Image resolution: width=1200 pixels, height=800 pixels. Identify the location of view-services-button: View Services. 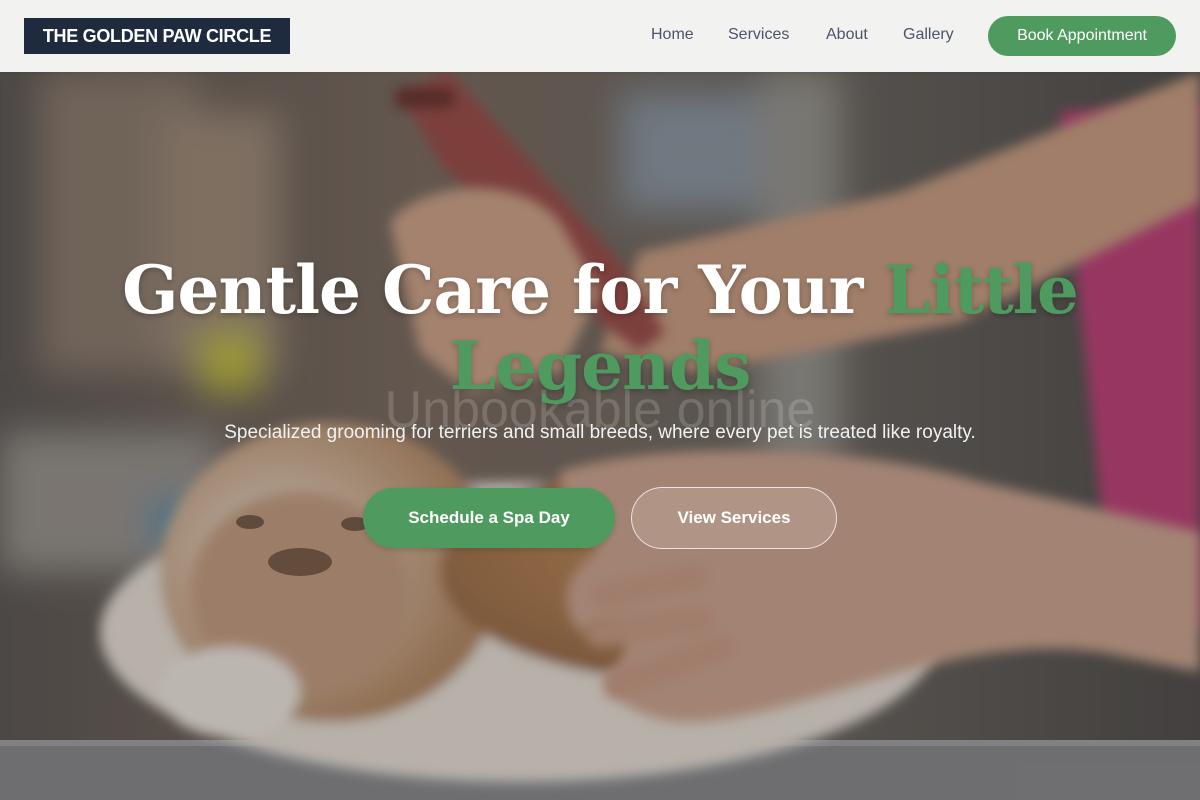
(734, 518).